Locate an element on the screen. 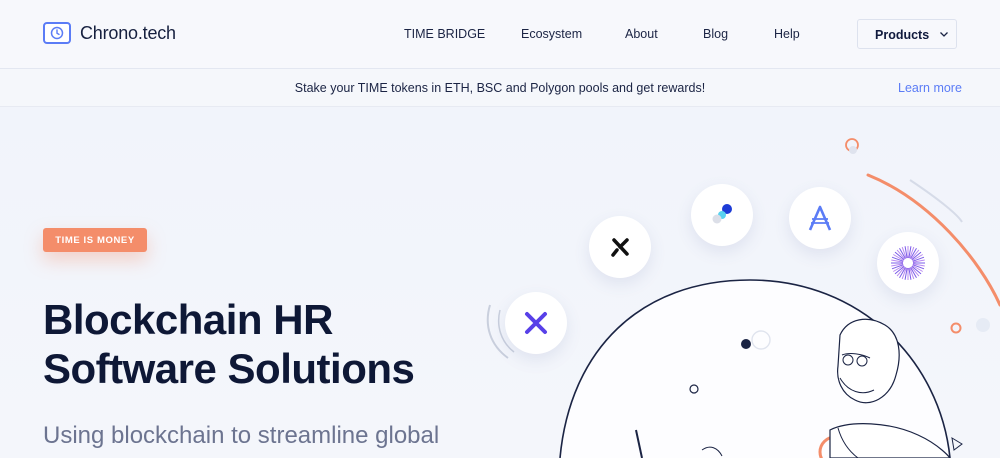 The width and height of the screenshot is (1000, 458). a-token-icon is located at coordinates (820, 218).